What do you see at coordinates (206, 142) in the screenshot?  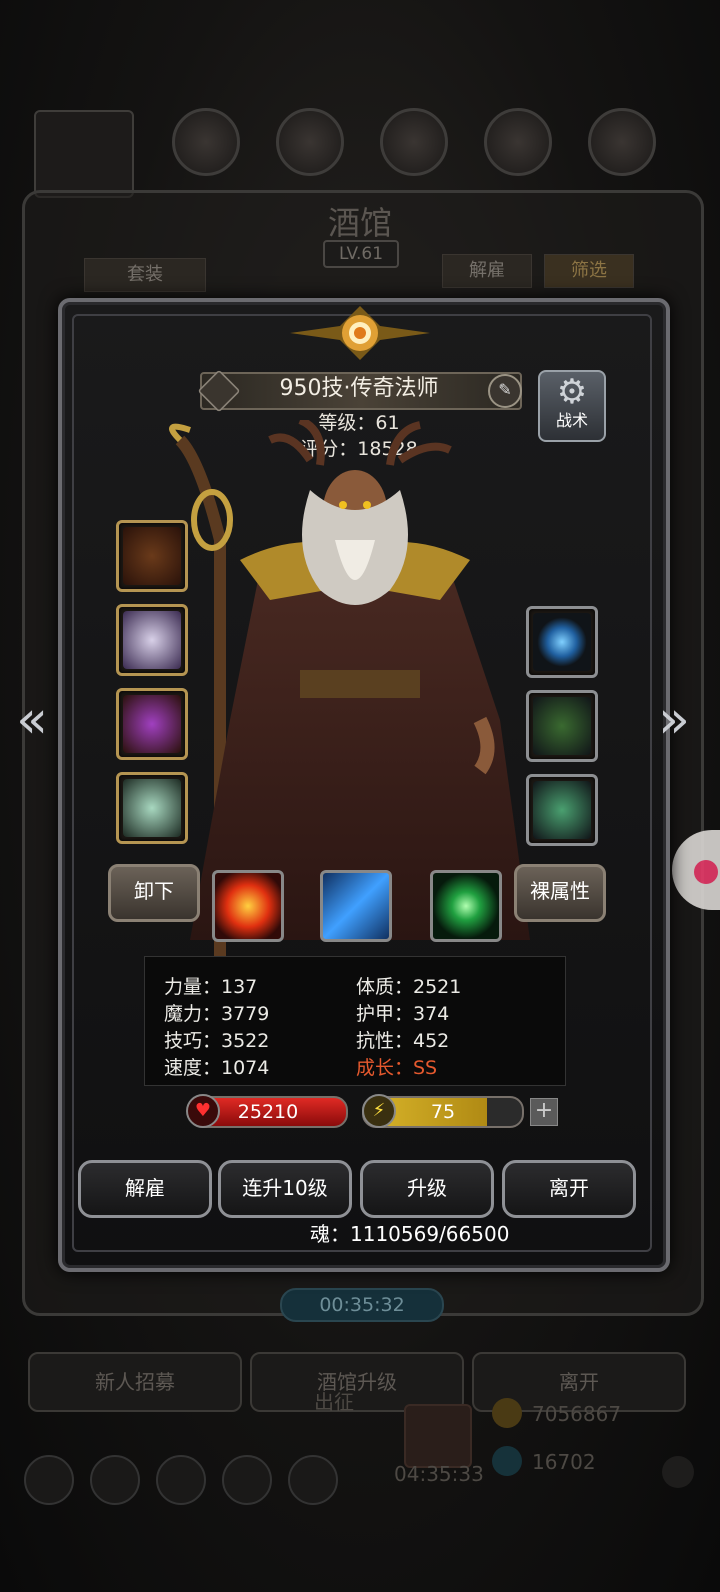 I see `fire-orb-icon` at bounding box center [206, 142].